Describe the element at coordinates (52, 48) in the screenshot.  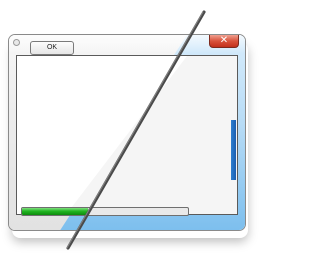
I see `ok-button: OK` at that location.